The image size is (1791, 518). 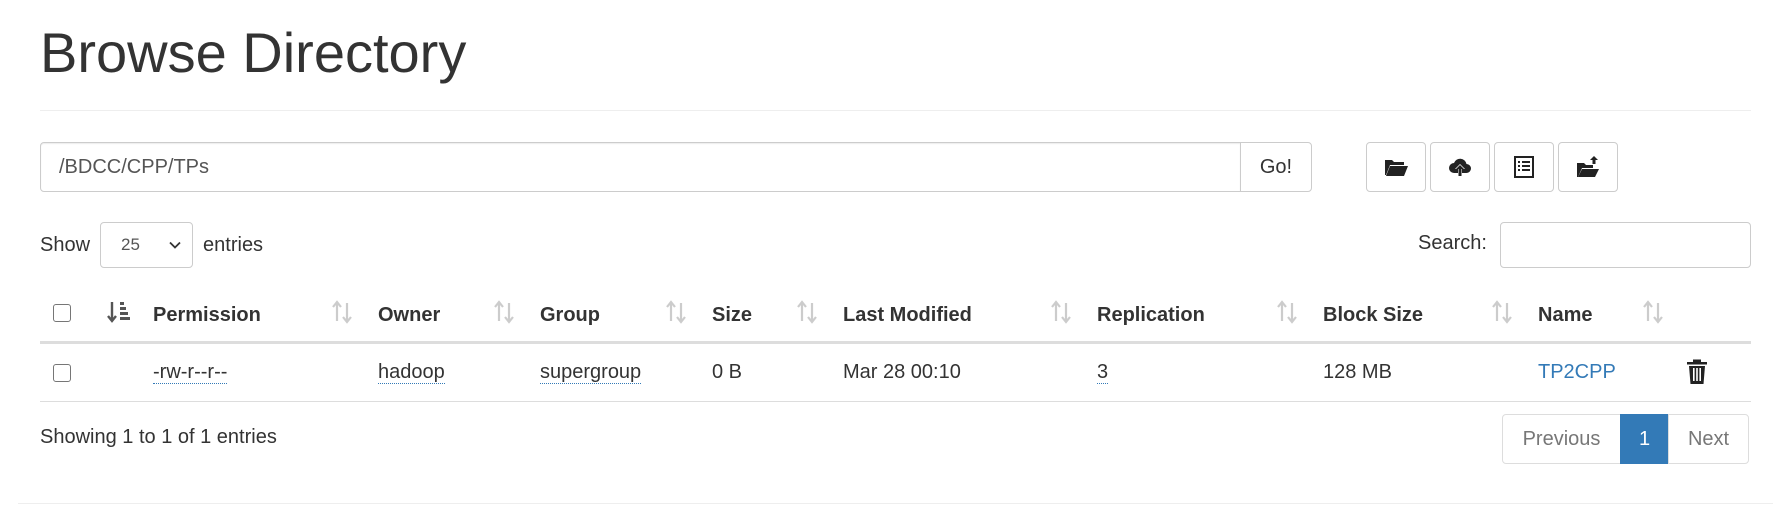 I want to click on upload-button, so click(x=1460, y=167).